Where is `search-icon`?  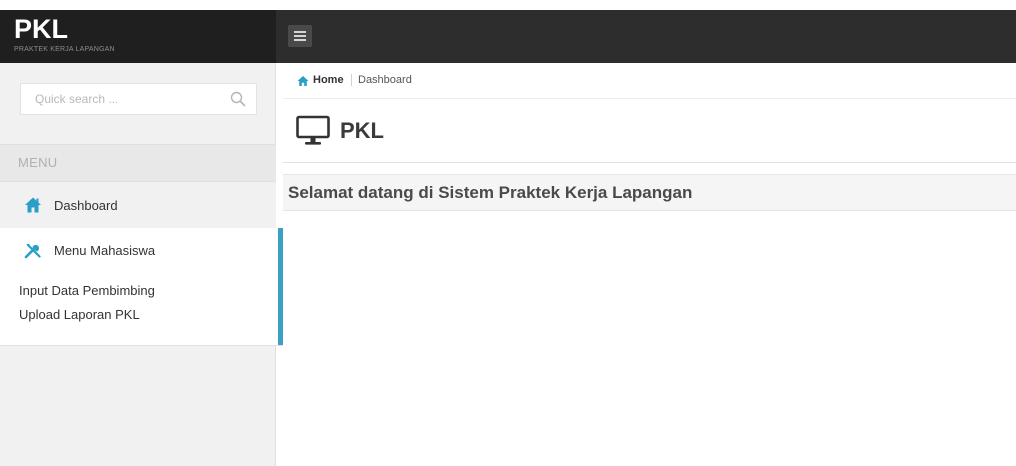 search-icon is located at coordinates (238, 99).